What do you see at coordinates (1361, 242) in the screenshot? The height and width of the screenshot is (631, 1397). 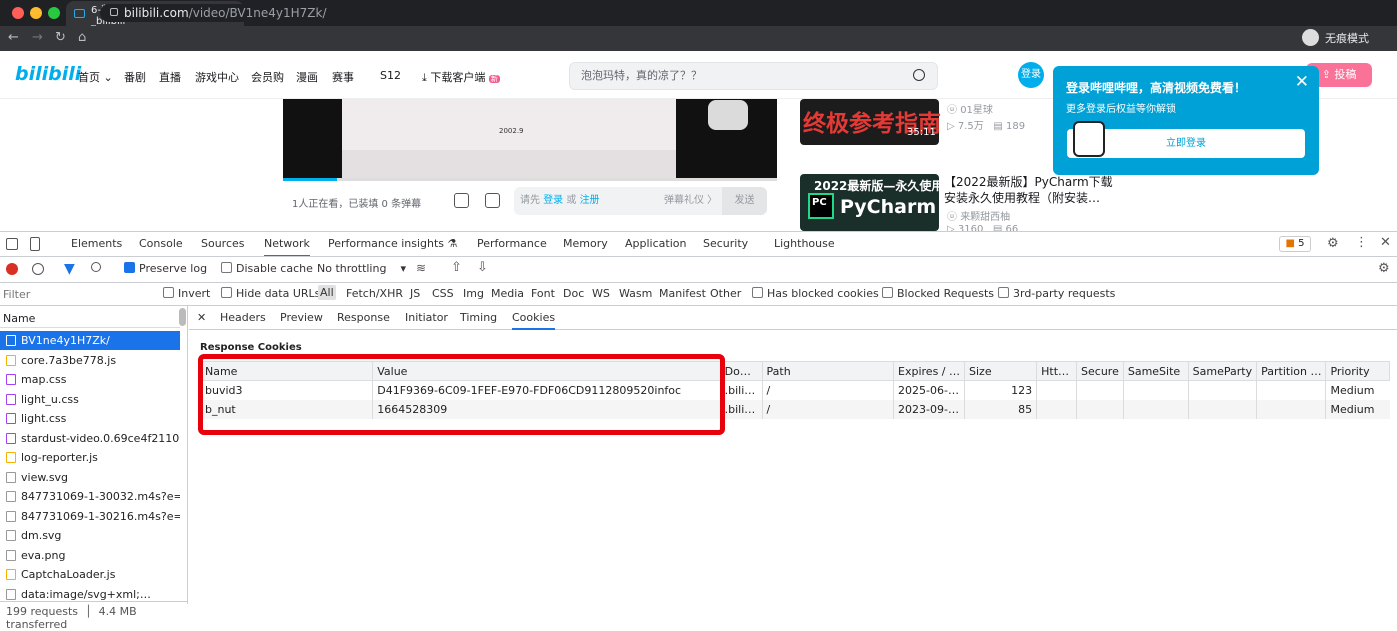 I see `more-menu-icon: ⋮` at bounding box center [1361, 242].